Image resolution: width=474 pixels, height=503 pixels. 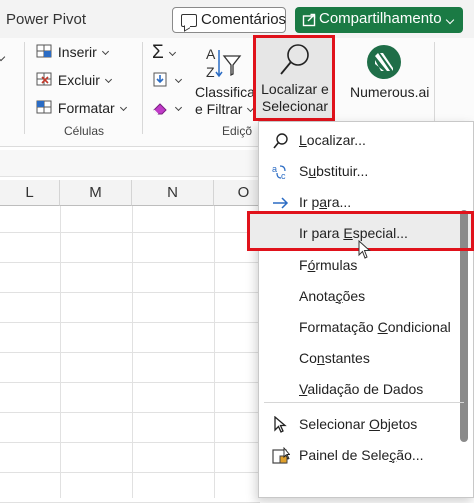 What do you see at coordinates (167, 80) in the screenshot?
I see `fill-button` at bounding box center [167, 80].